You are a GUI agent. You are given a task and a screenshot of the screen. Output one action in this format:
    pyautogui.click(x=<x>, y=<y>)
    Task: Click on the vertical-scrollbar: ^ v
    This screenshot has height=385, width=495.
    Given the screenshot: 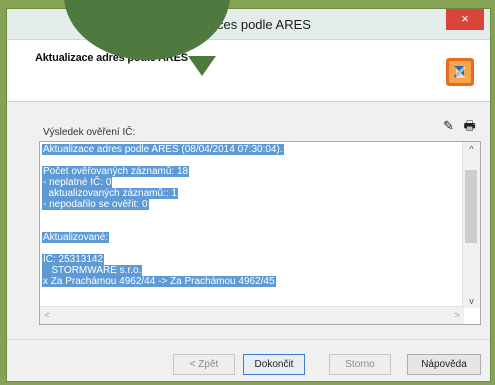 What is the action you would take?
    pyautogui.click(x=471, y=225)
    